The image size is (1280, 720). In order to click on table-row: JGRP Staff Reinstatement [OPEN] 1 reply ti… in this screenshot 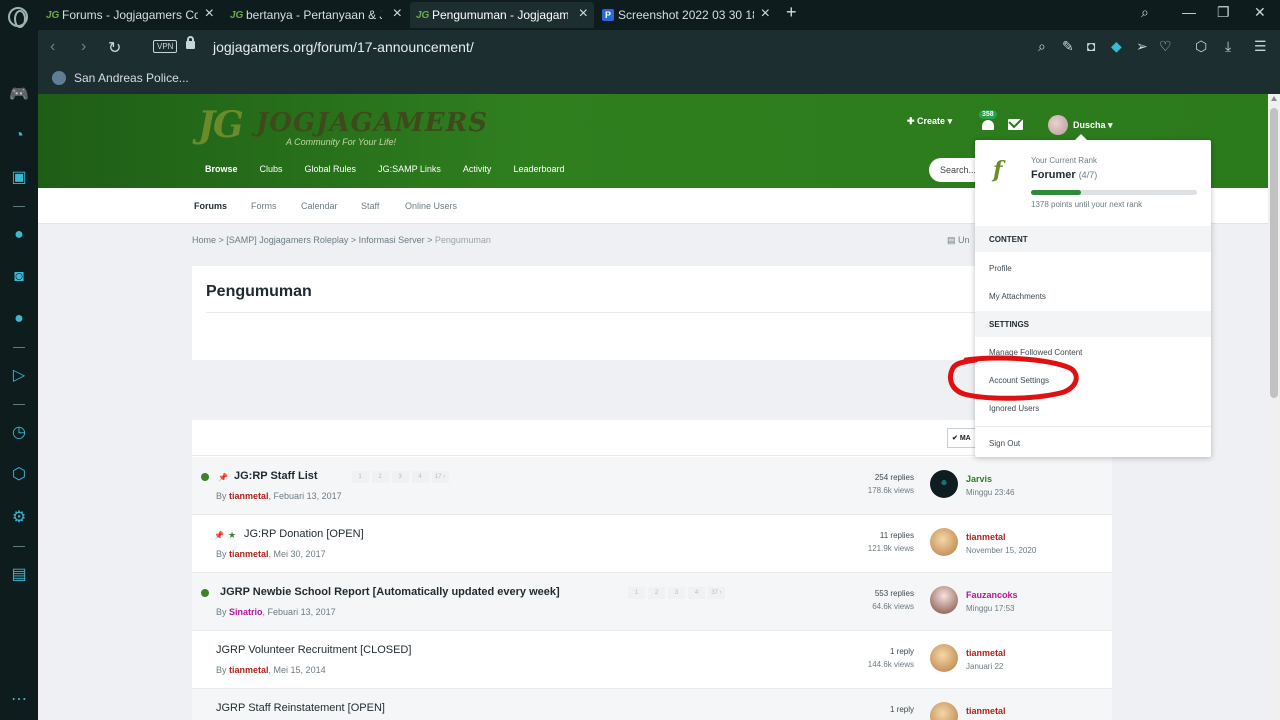, I will do `click(652, 704)`.